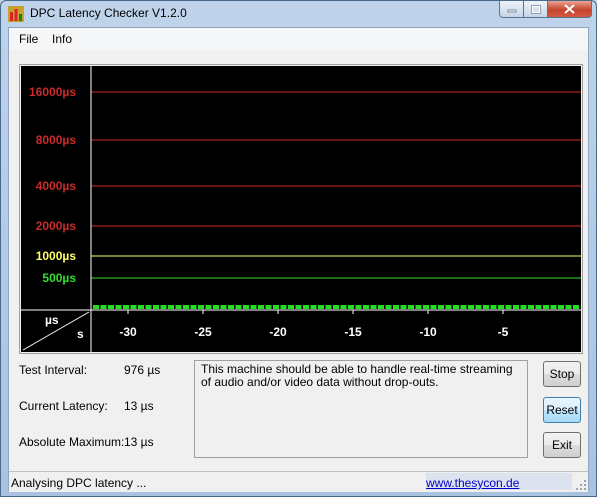  Describe the element at coordinates (56, 186) in the screenshot. I see `y-tick-label: 4000µs` at that location.